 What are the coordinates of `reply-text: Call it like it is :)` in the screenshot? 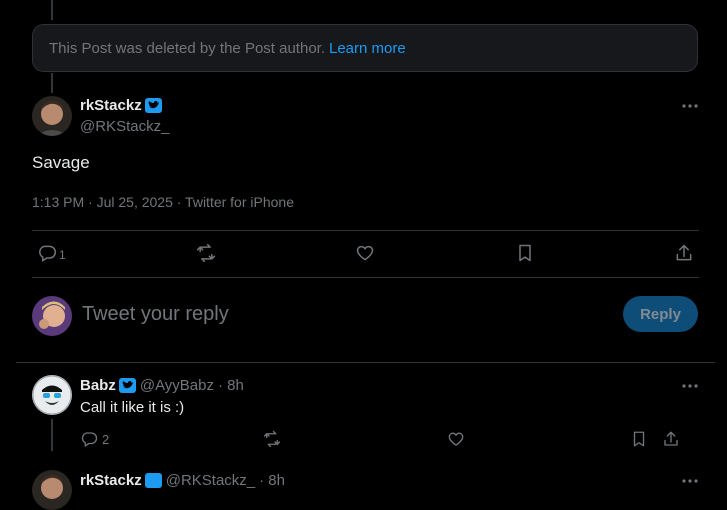 It's located at (132, 407).